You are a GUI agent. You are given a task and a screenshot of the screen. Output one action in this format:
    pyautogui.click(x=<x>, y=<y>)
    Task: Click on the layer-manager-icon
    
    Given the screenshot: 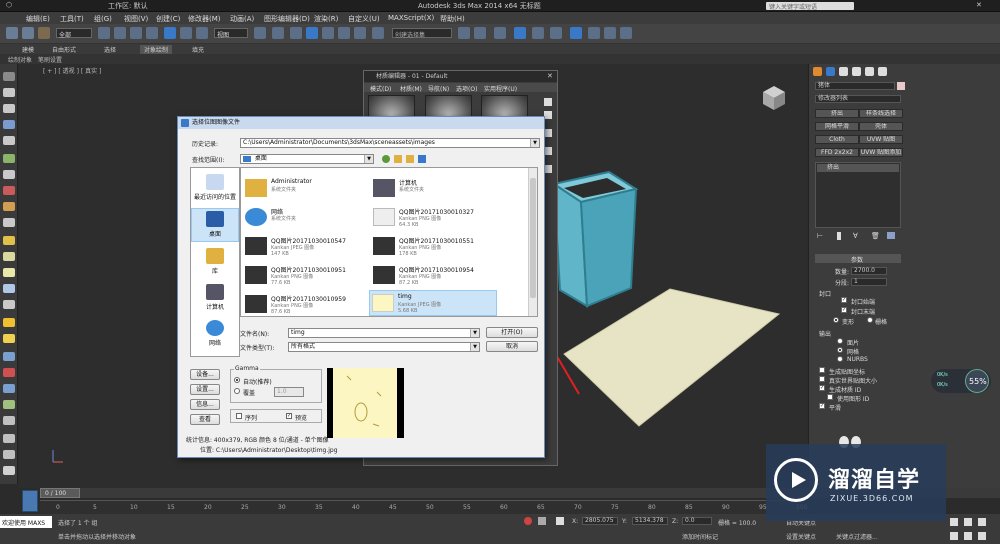 What is the action you would take?
    pyautogui.click(x=500, y=33)
    